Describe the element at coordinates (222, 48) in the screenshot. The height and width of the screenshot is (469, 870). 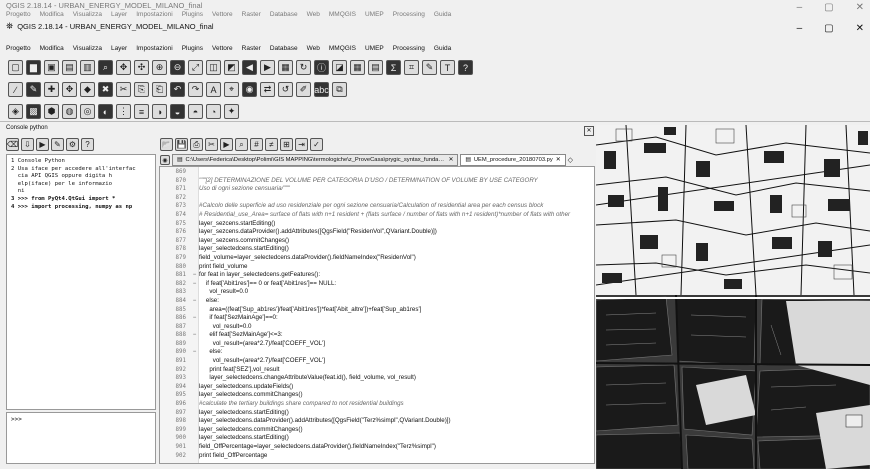
I see `menu-vettore: Vettore` at that location.